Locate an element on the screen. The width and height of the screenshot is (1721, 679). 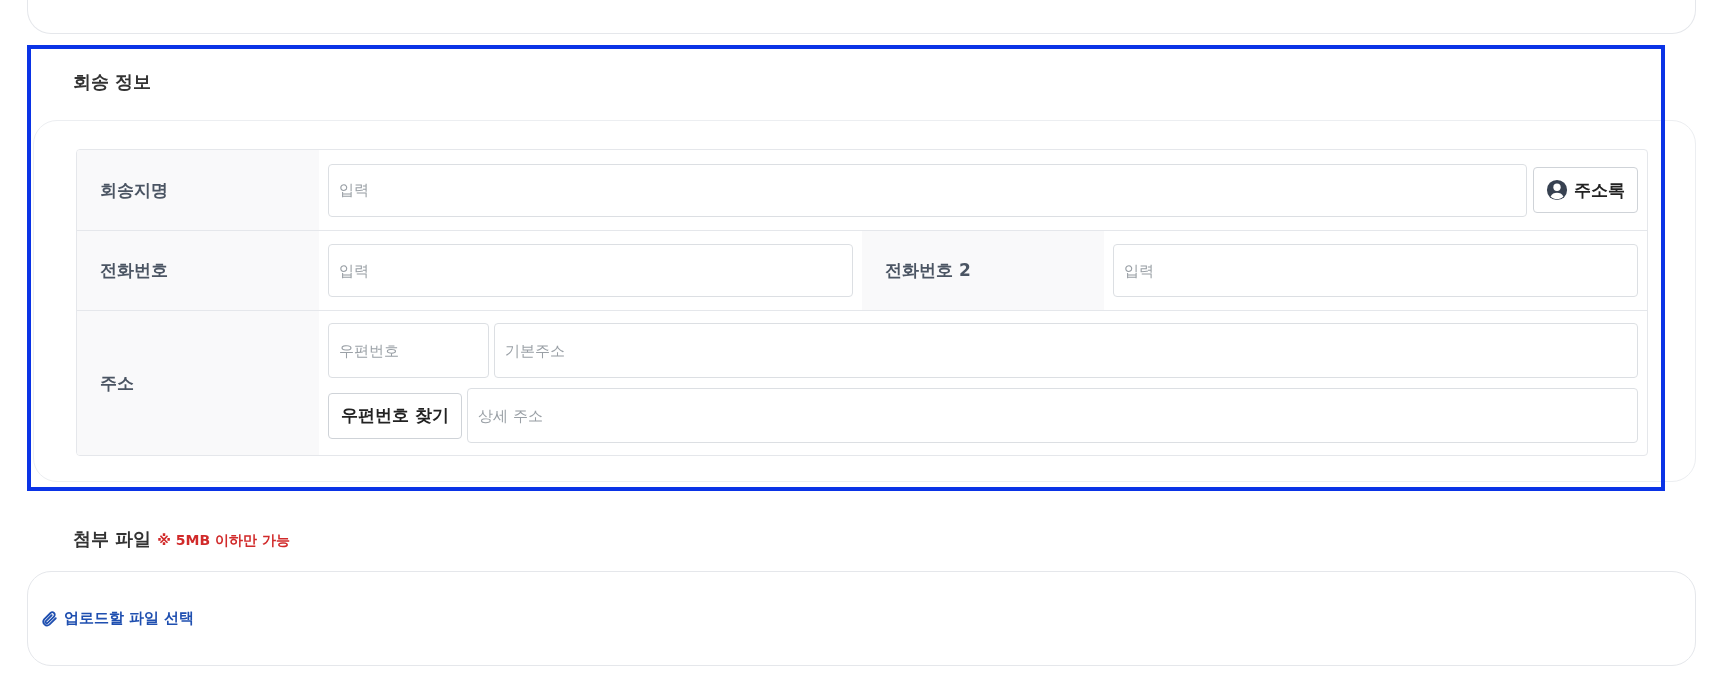
size-note: ※ 5MB 이하만 가능 is located at coordinates (223, 541).